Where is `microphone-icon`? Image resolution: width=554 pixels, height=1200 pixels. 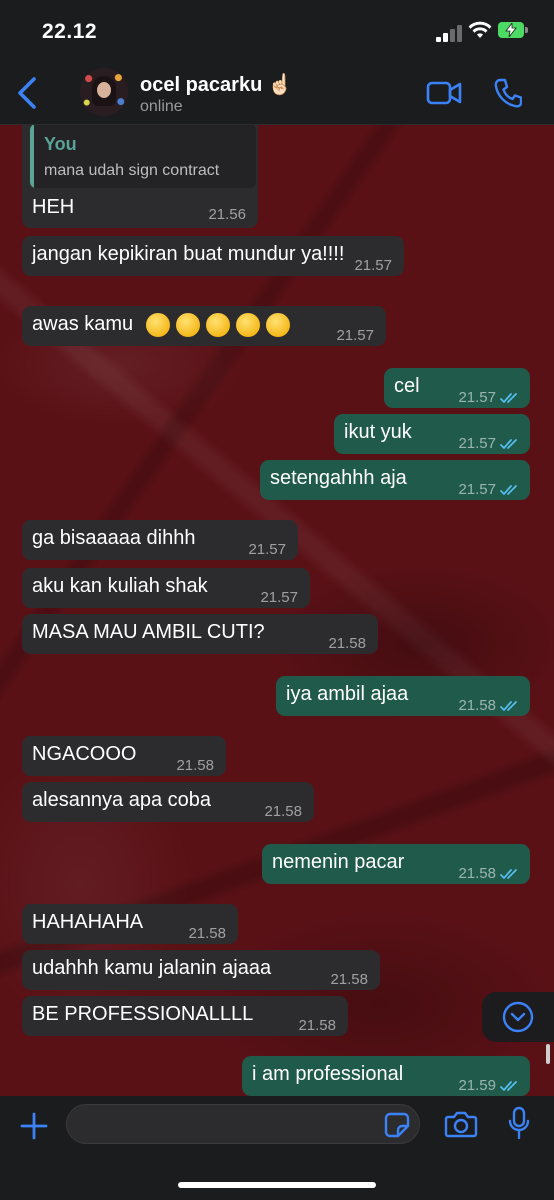
microphone-icon is located at coordinates (519, 1123).